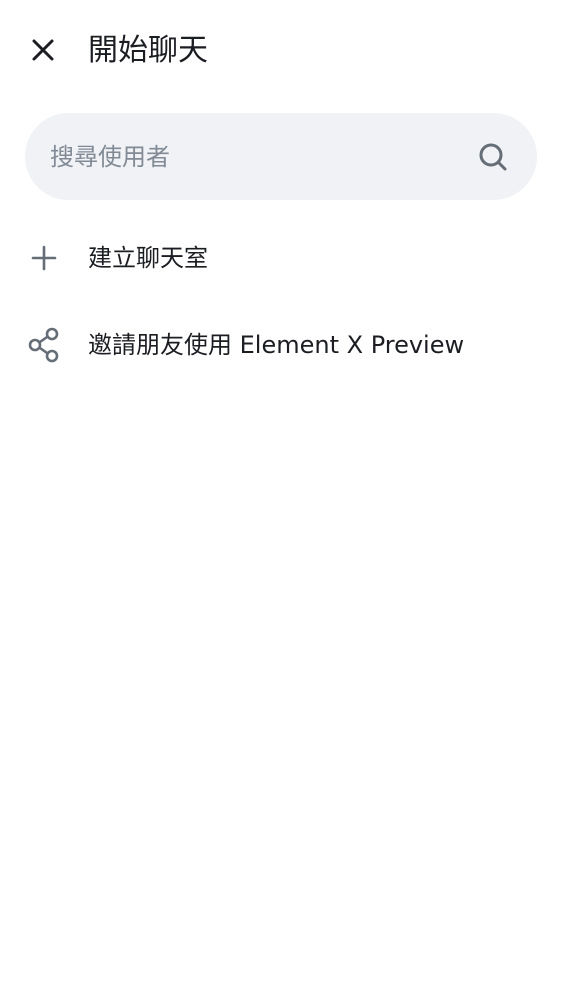  I want to click on page-title: 開始聊天, so click(148, 50).